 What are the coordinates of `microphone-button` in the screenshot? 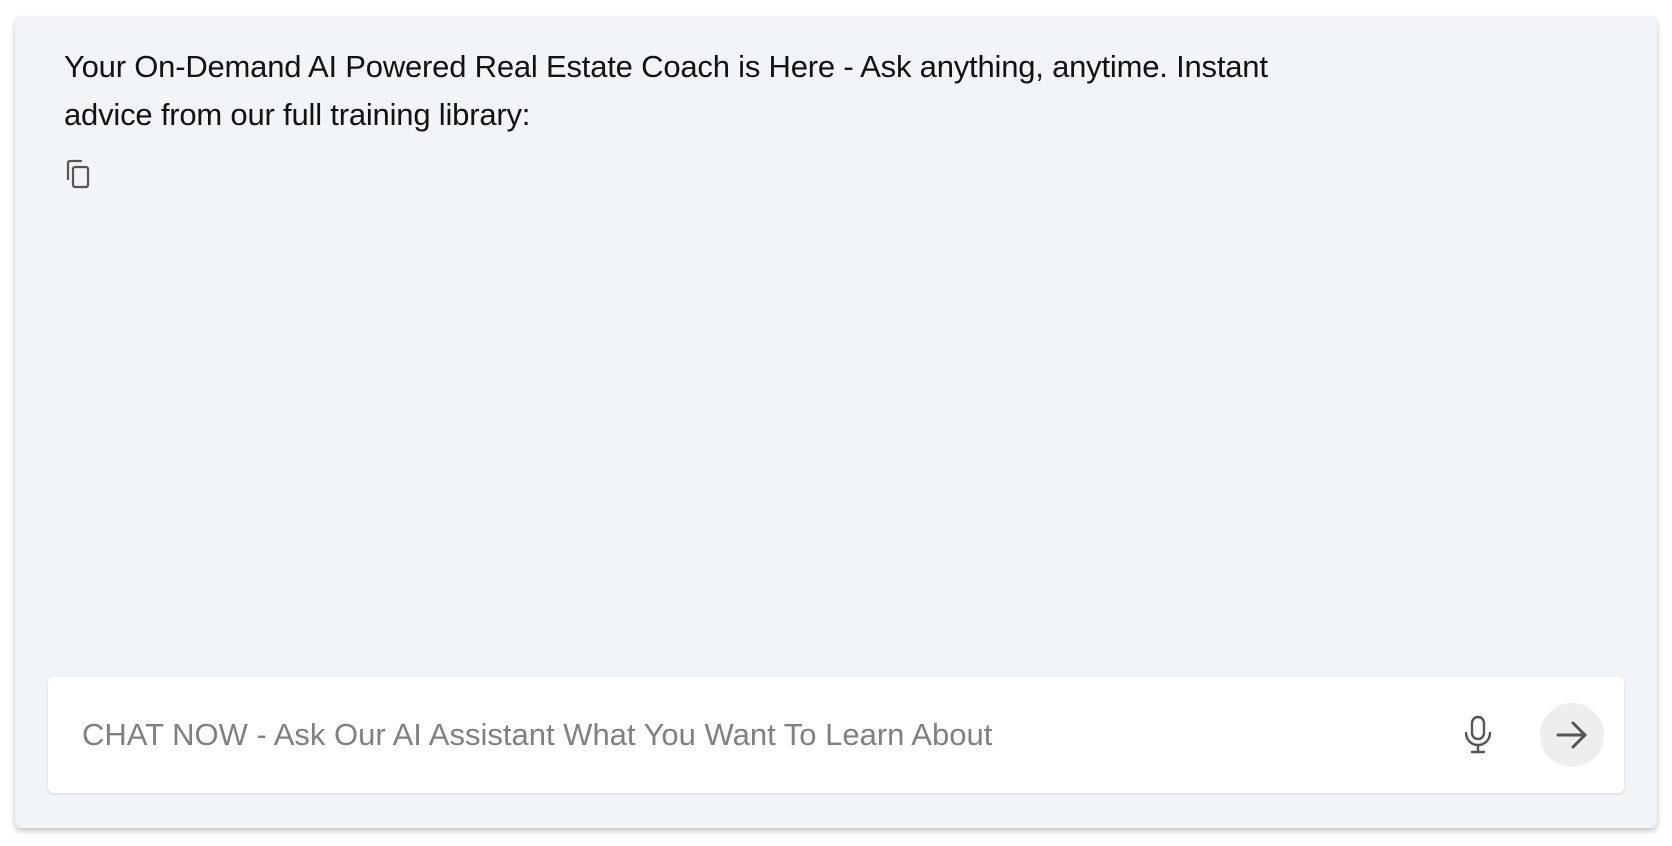 It's located at (1478, 735).